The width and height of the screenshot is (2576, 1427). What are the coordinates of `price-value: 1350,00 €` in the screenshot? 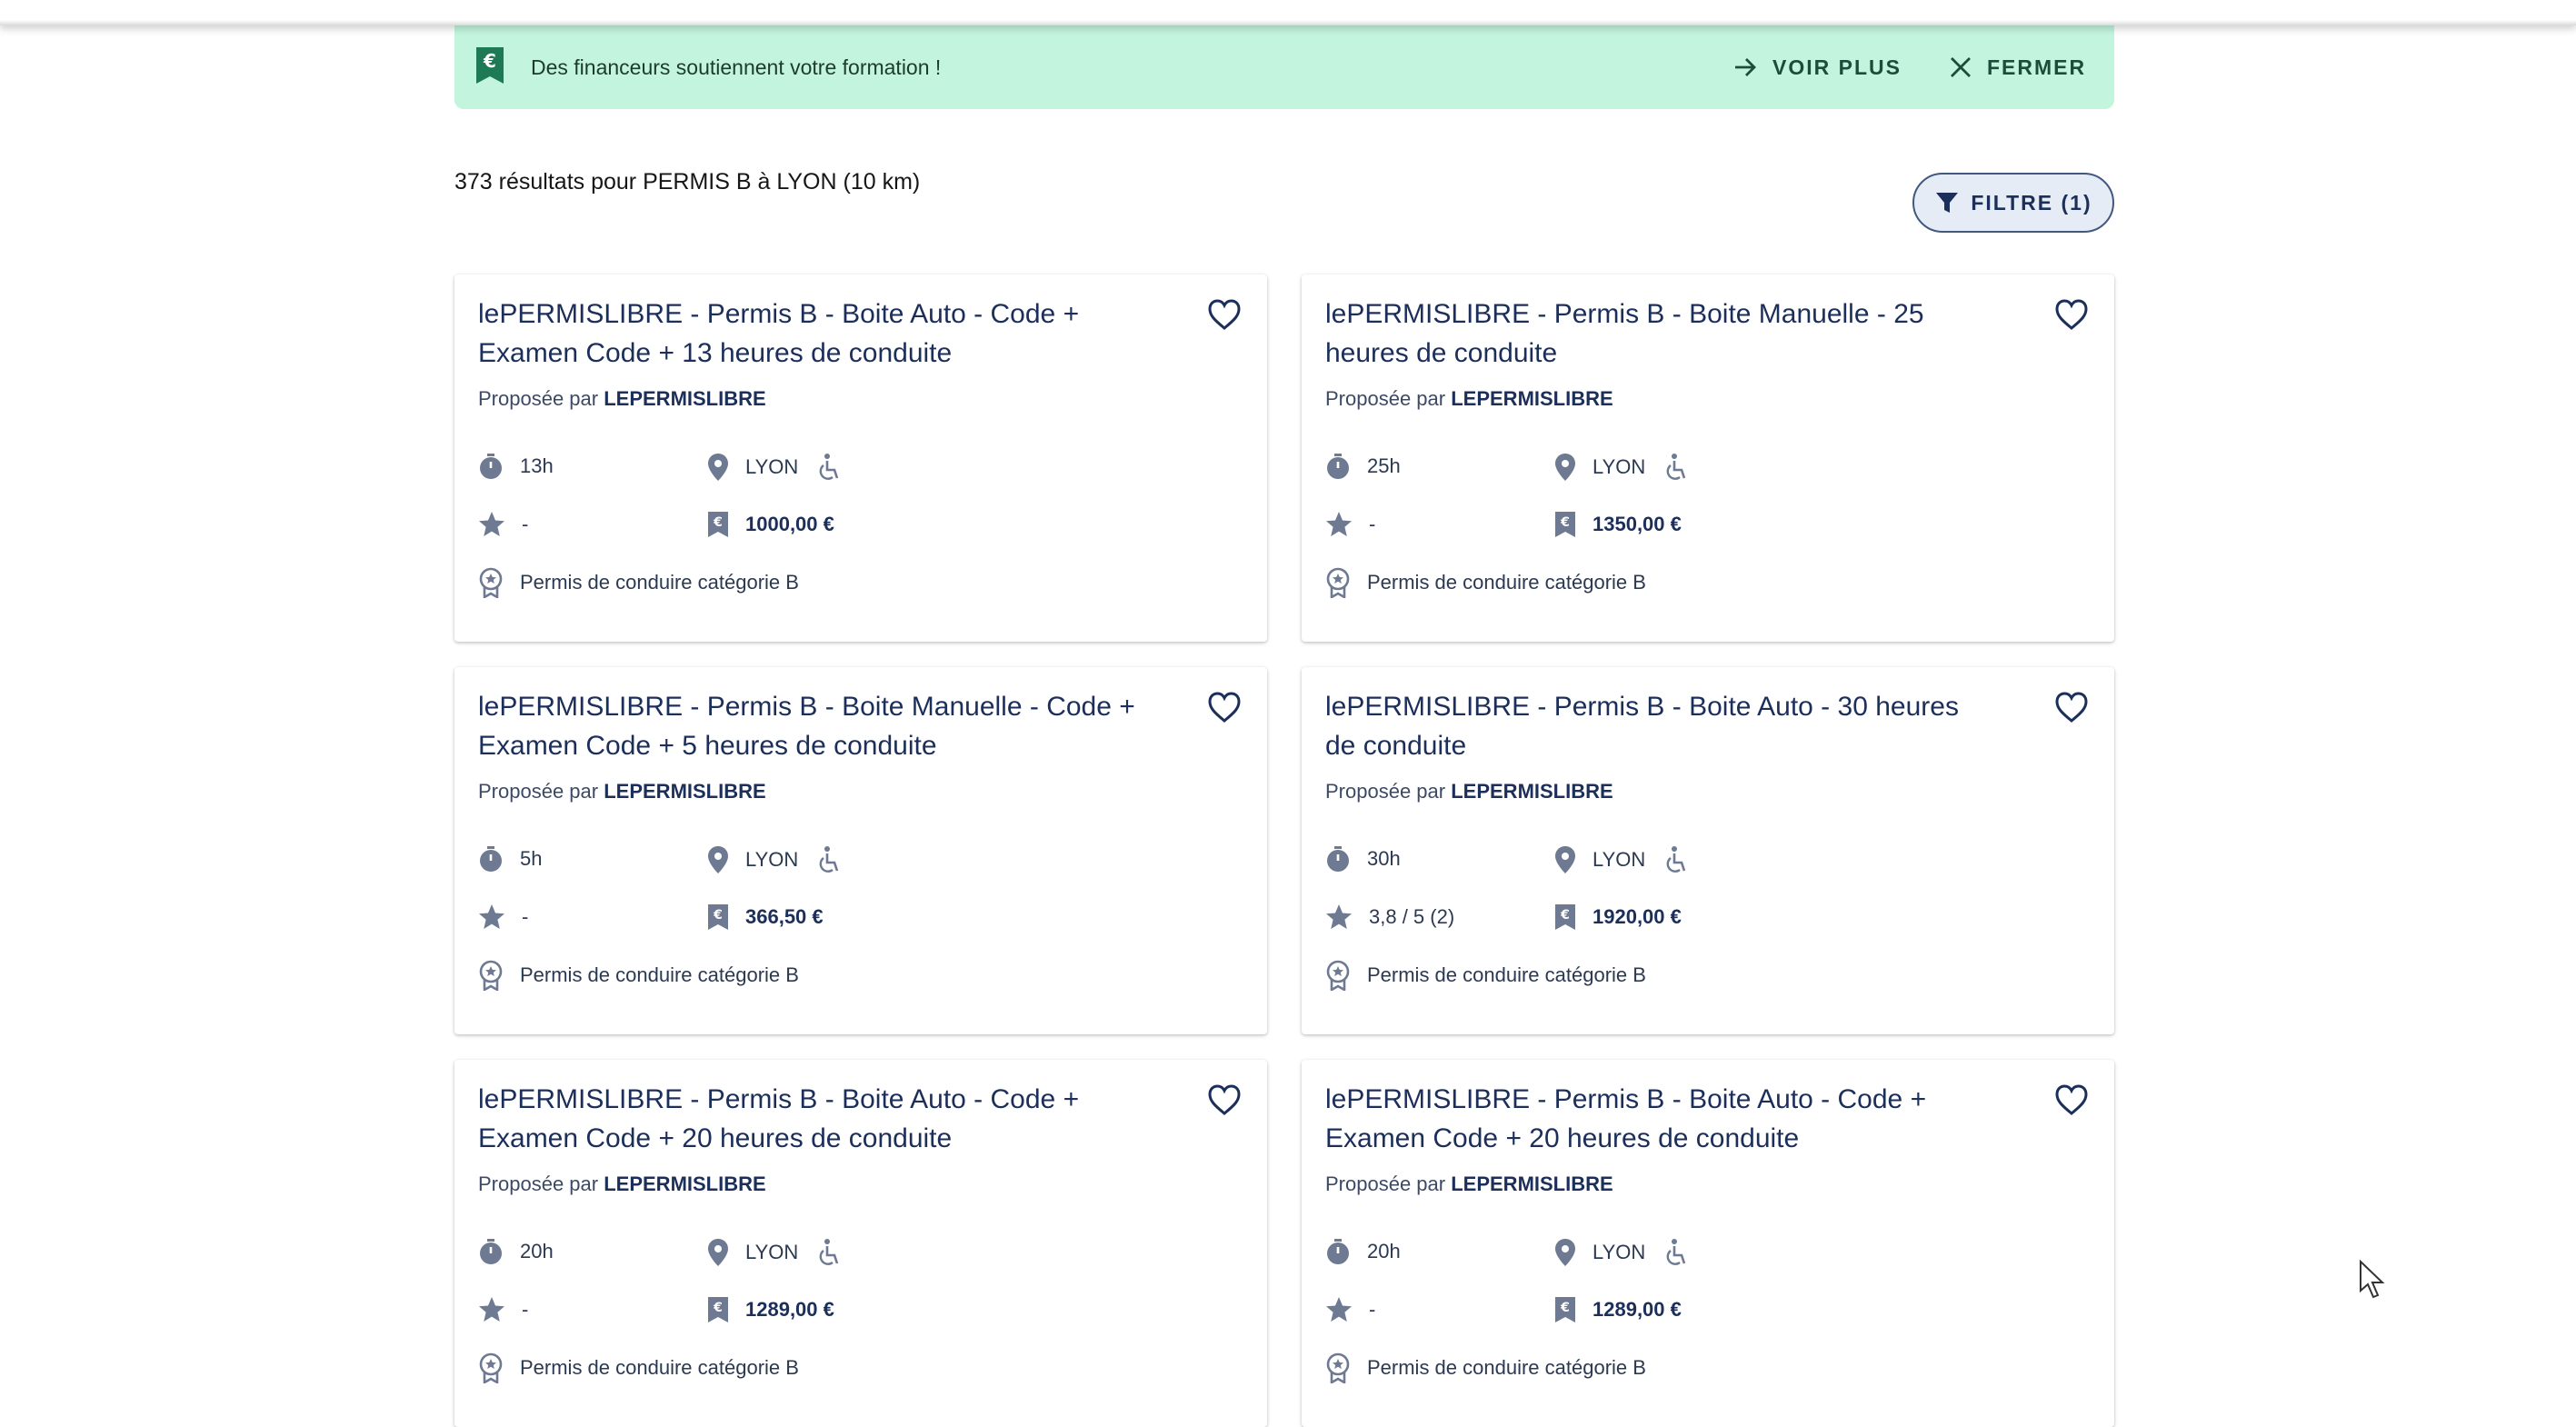 It's located at (1637, 524).